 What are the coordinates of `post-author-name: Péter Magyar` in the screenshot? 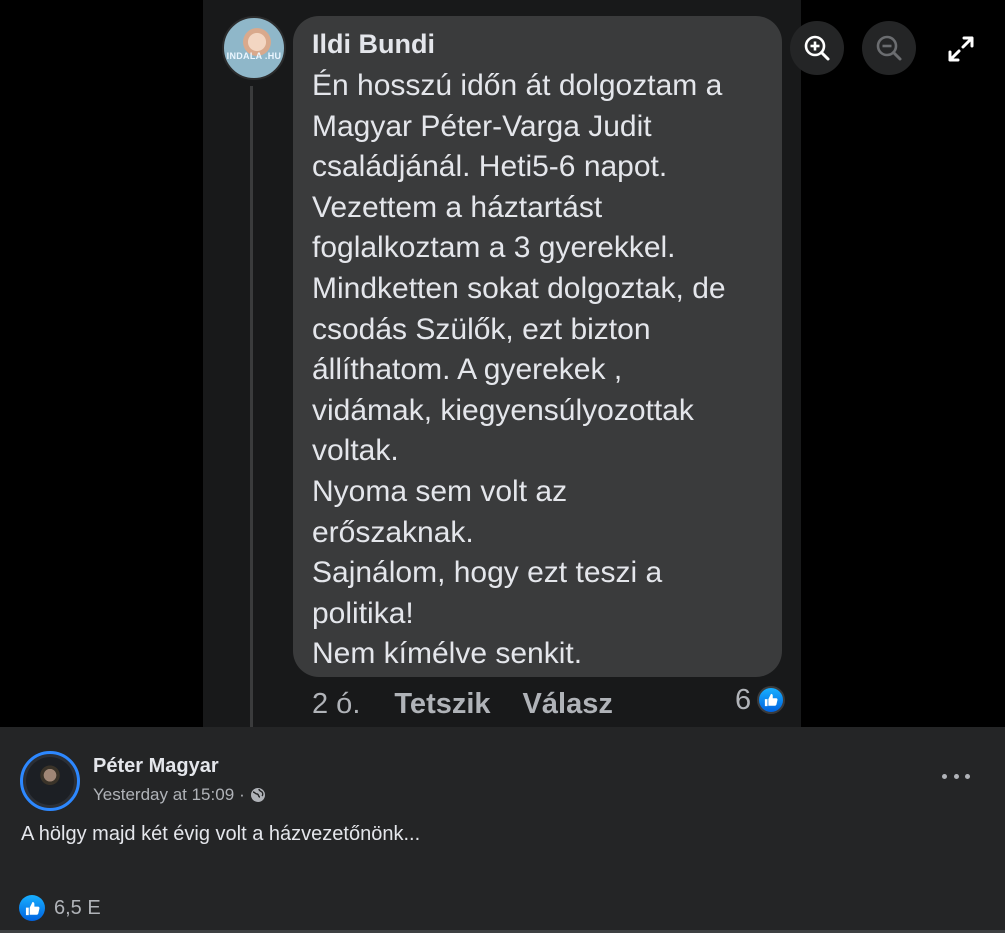 It's located at (156, 766).